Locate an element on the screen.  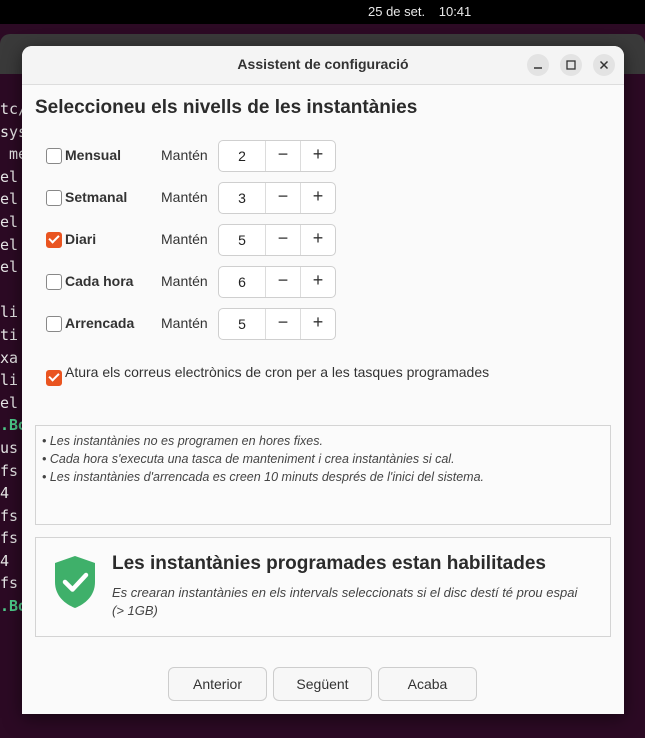
close-icon is located at coordinates (604, 65).